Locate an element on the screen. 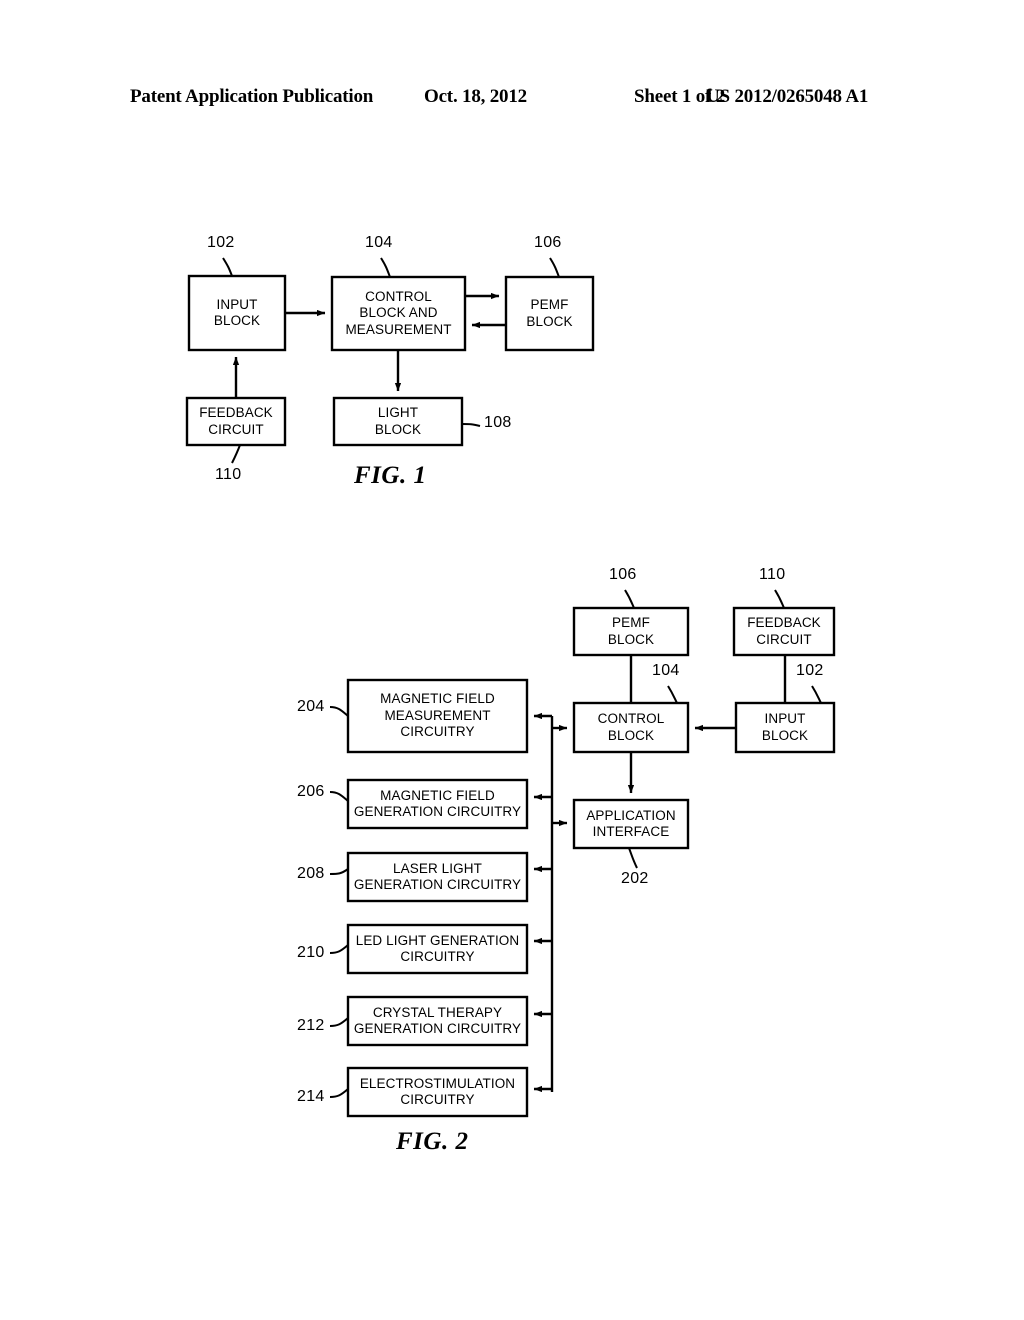 This screenshot has height=1320, width=1024. fig1-input-block-box is located at coordinates (237, 313).